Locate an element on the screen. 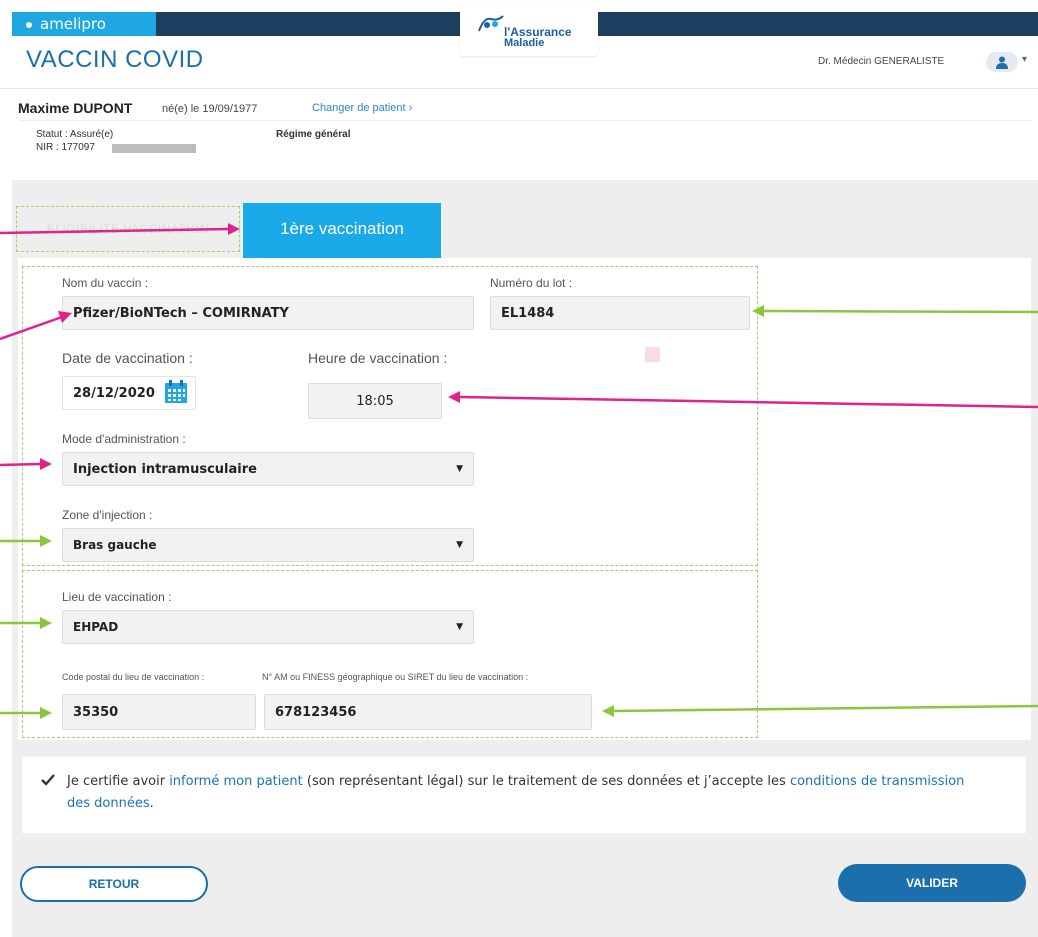 The height and width of the screenshot is (937, 1038). brand-label: amelipro is located at coordinates (73, 24).